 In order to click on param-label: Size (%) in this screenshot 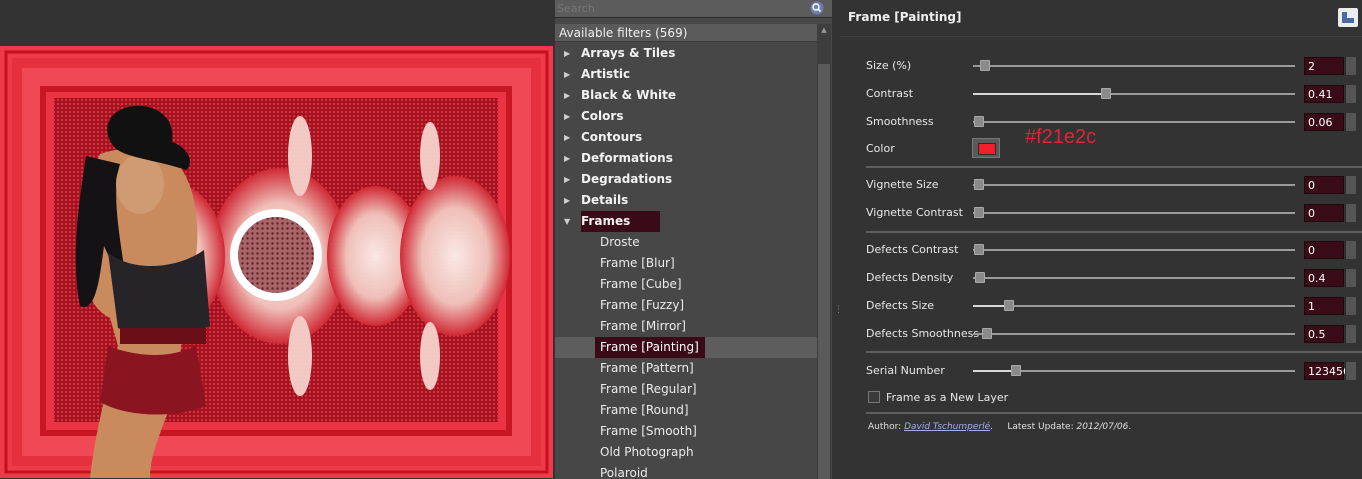, I will do `click(889, 65)`.